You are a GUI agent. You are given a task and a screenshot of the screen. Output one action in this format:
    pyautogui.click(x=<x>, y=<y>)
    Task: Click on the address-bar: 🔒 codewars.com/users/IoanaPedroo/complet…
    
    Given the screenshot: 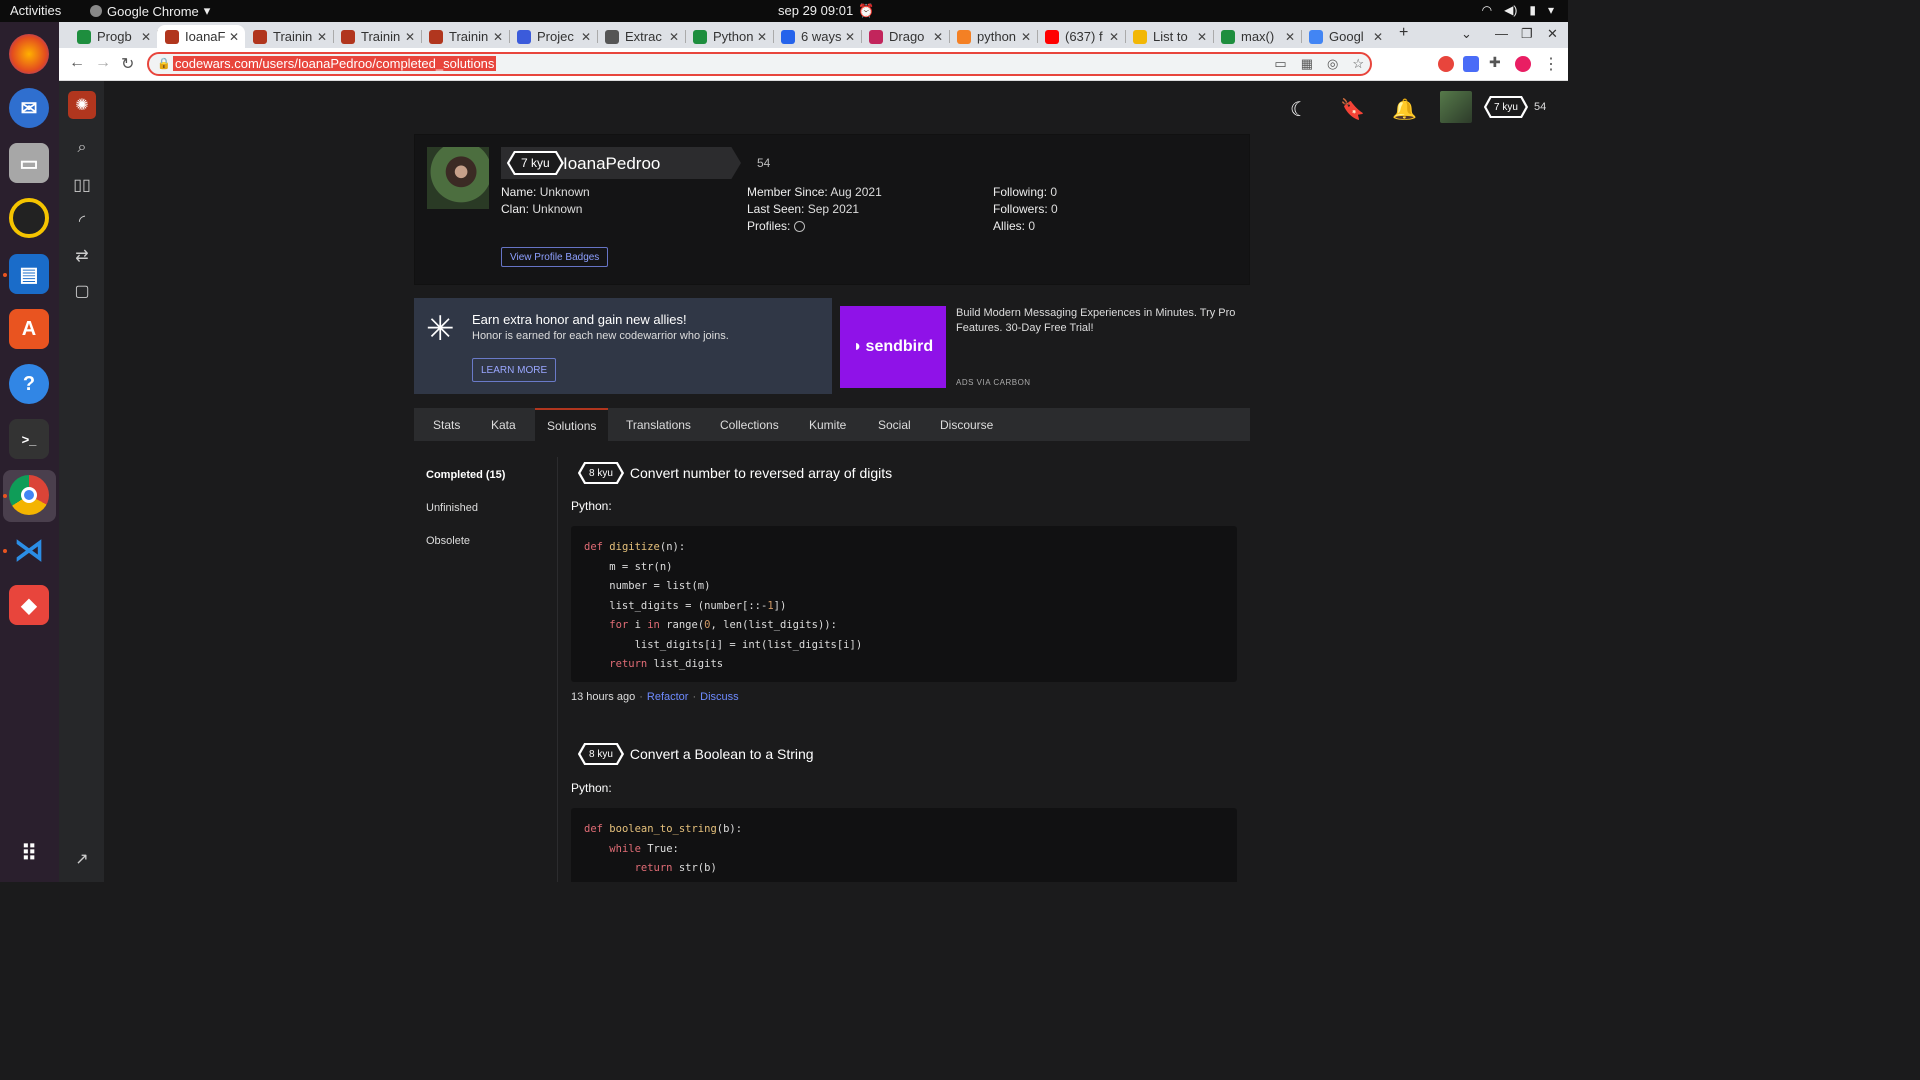 What is the action you would take?
    pyautogui.click(x=759, y=64)
    